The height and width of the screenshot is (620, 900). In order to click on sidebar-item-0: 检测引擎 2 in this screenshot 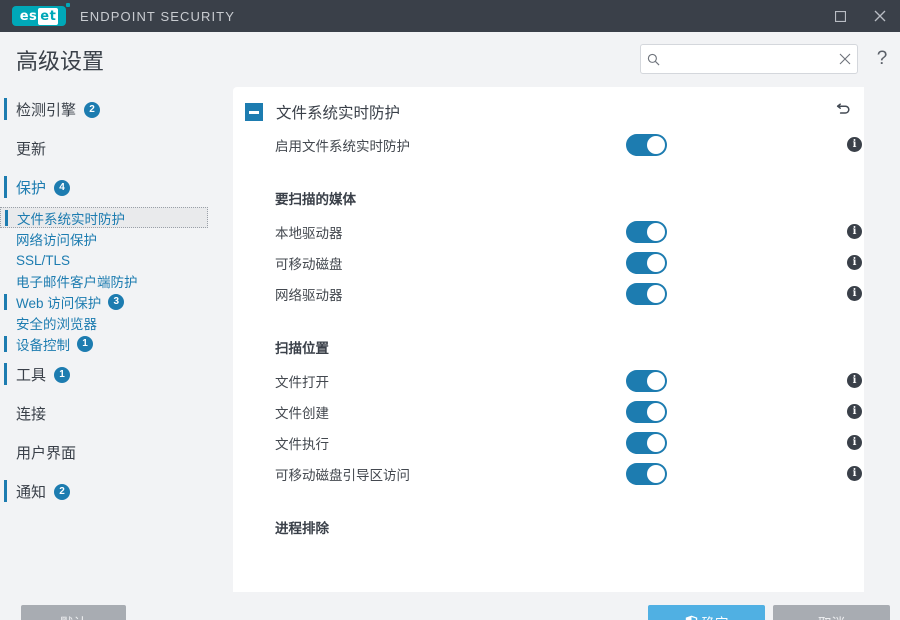, I will do `click(116, 109)`.